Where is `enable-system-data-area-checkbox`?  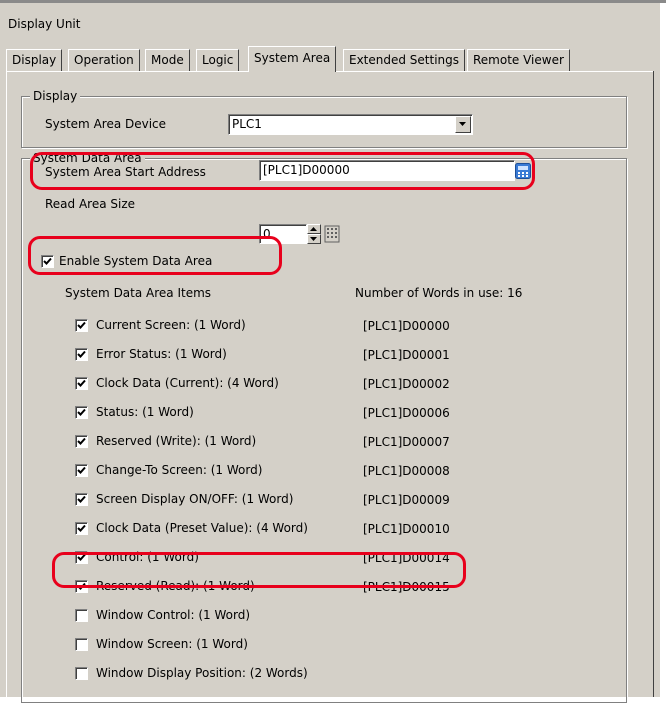 enable-system-data-area-checkbox is located at coordinates (47, 261).